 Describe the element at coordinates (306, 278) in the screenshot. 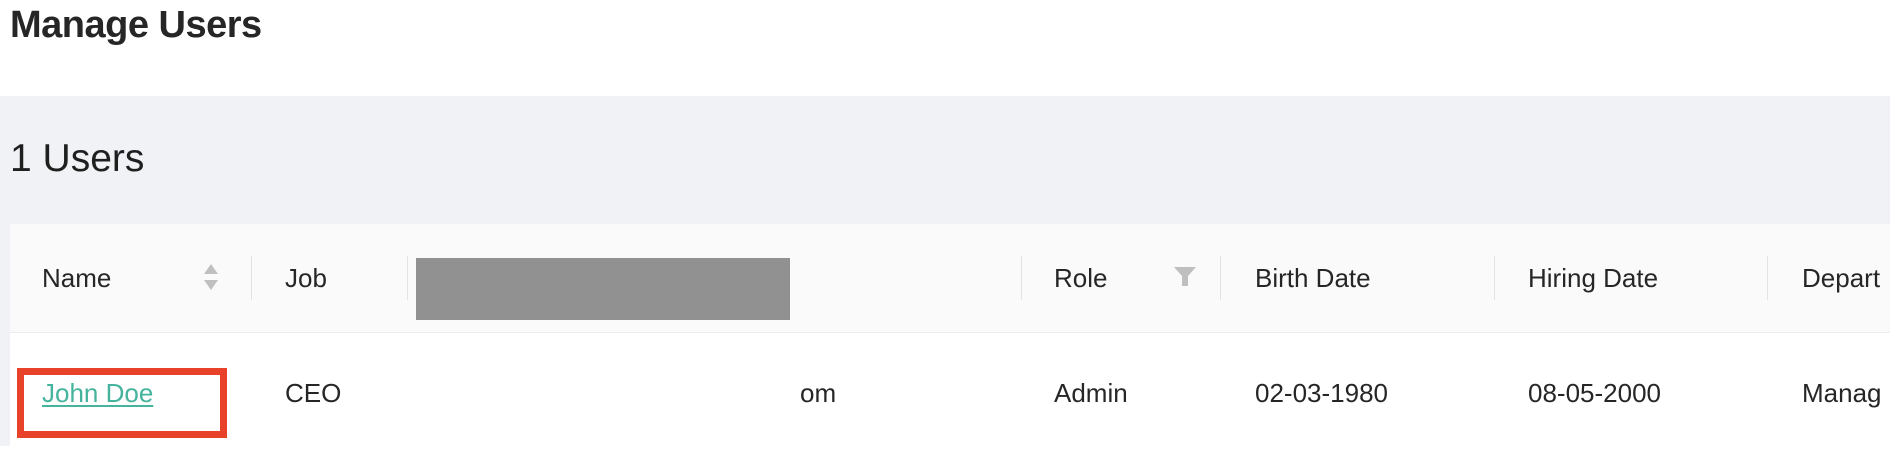

I see `column-header-job: Job` at that location.